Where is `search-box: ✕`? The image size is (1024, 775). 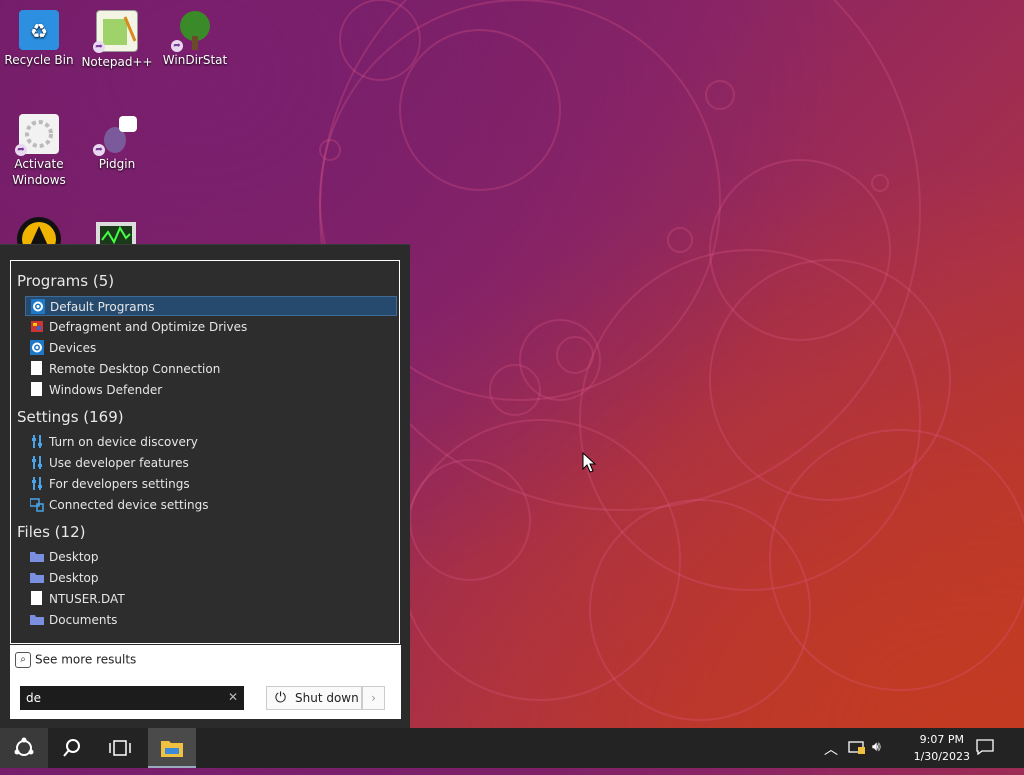 search-box: ✕ is located at coordinates (132, 698).